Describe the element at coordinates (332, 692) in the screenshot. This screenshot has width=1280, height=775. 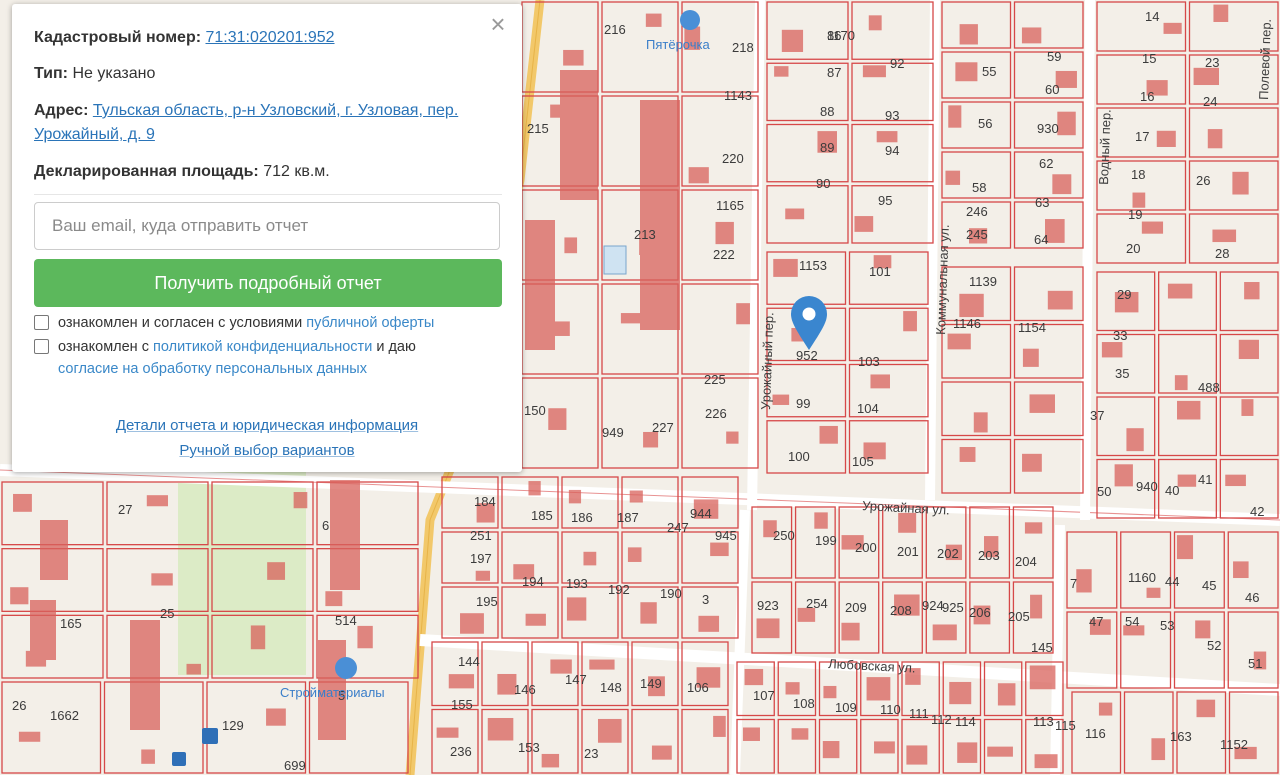
I see `poi-label-stroymaterialy: Стройматериалы` at that location.